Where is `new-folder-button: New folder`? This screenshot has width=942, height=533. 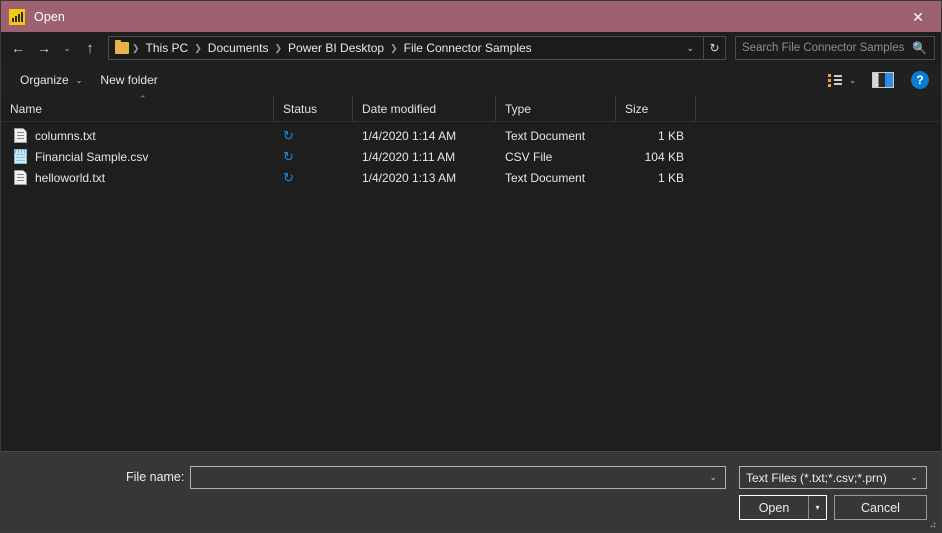 new-folder-button: New folder is located at coordinates (128, 80).